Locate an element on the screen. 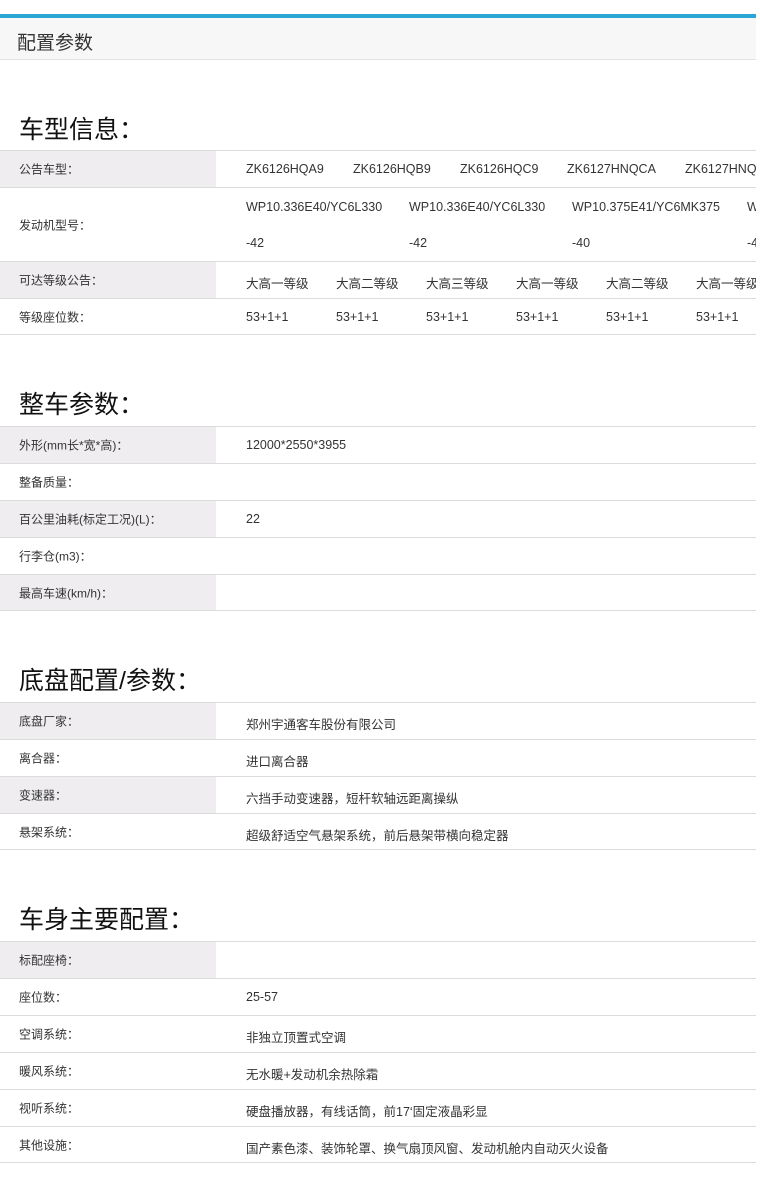  section-title-chassis: 底盘配置/参数： is located at coordinates (110, 681).